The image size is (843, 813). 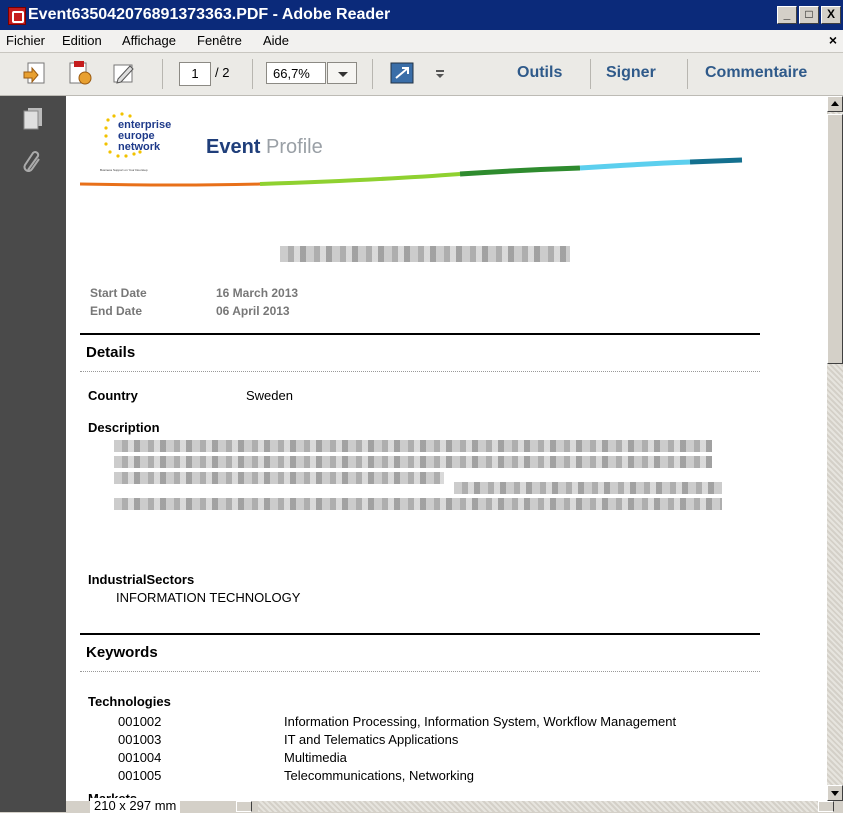 What do you see at coordinates (219, 40) in the screenshot?
I see `menu-fenetre: Fenêtre` at bounding box center [219, 40].